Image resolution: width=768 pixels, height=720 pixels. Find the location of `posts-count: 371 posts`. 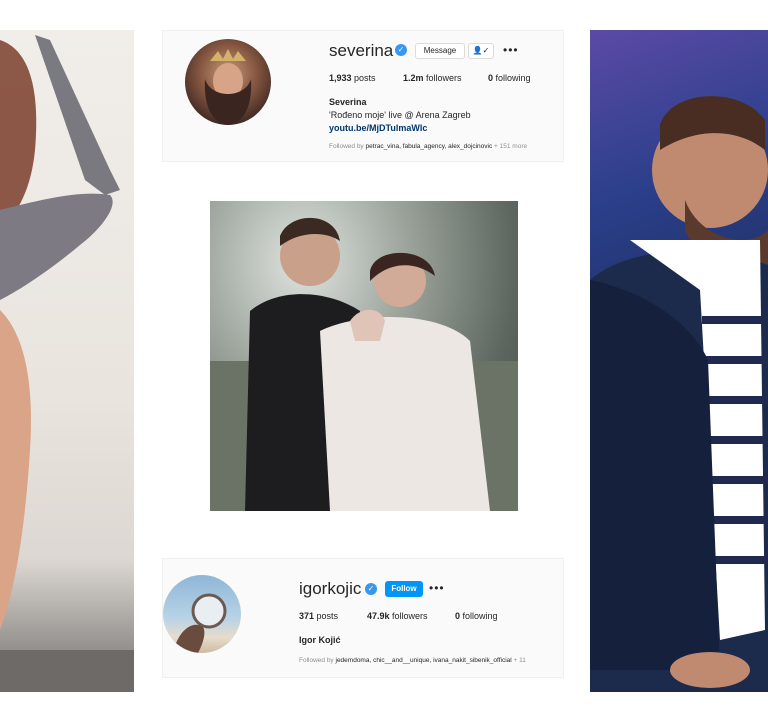

posts-count: 371 posts is located at coordinates (319, 616).